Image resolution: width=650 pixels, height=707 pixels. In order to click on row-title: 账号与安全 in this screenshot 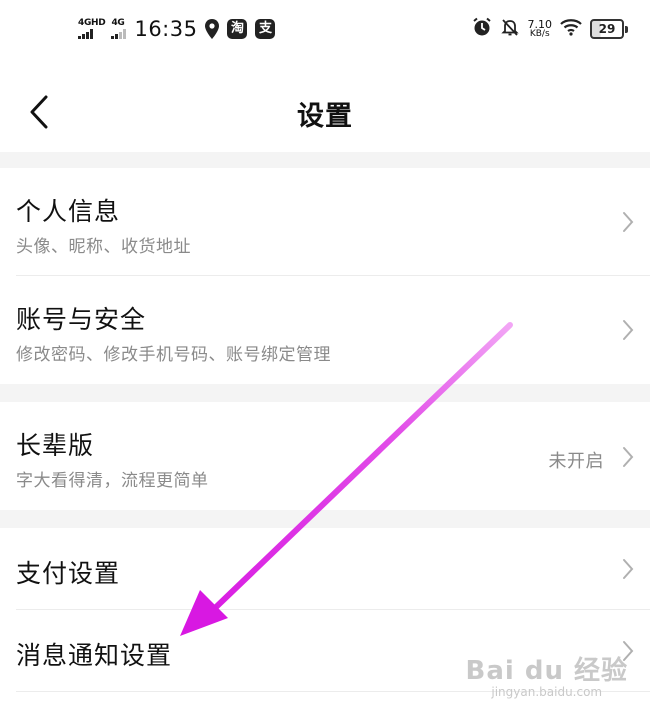, I will do `click(81, 319)`.